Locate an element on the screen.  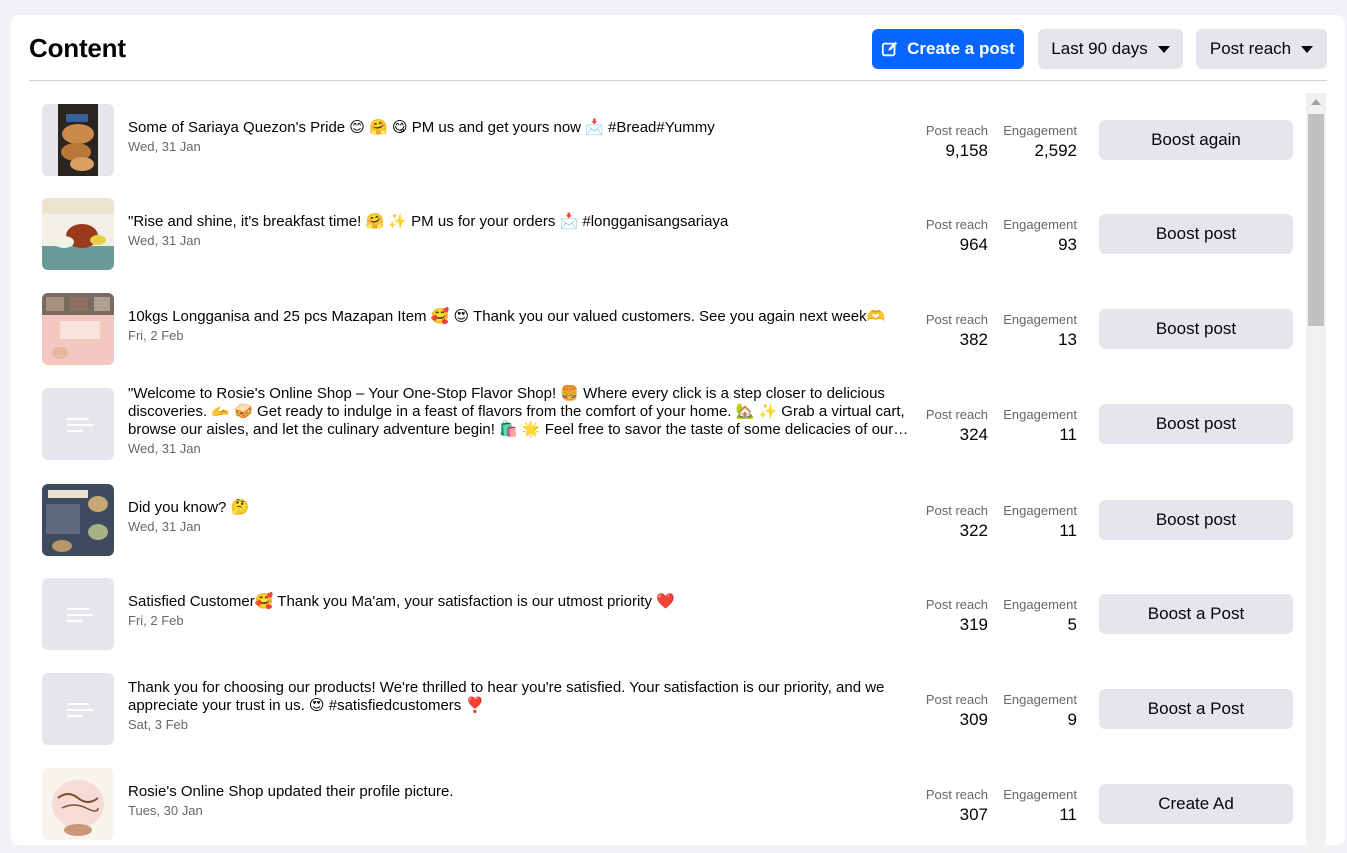
post-reach-metric: Post reach 964 is located at coordinates (957, 236).